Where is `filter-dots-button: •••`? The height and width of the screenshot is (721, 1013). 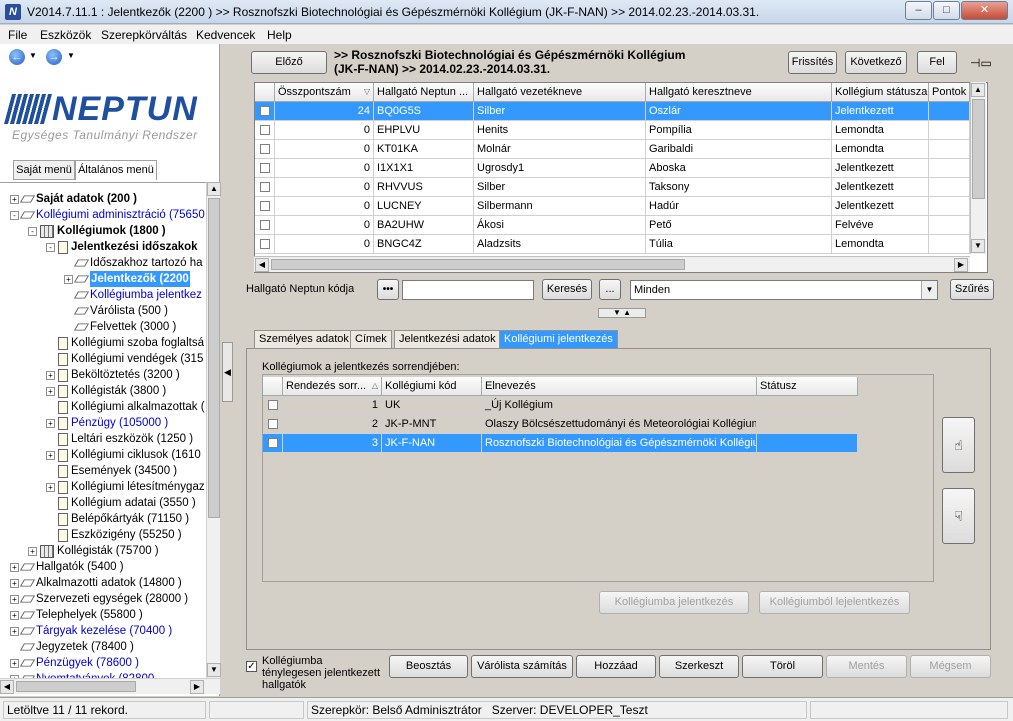
filter-dots-button: ••• is located at coordinates (388, 289).